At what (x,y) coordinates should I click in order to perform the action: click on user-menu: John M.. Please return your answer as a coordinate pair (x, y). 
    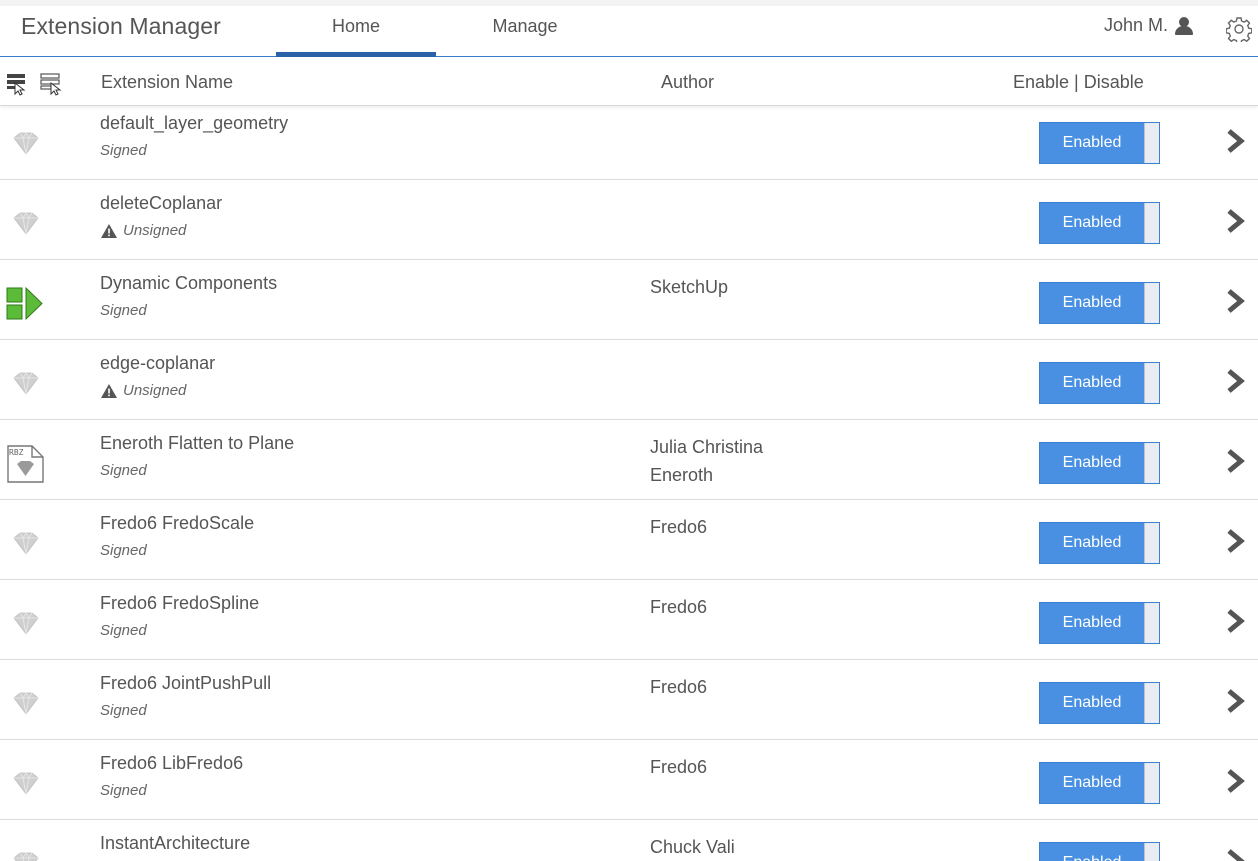
    Looking at the image, I should click on (1149, 25).